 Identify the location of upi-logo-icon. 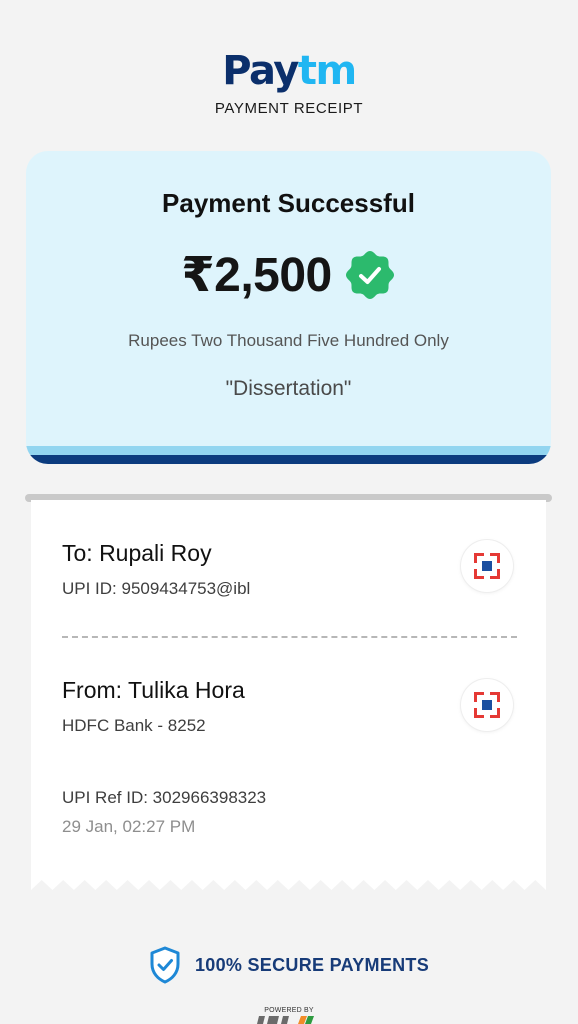
(285, 1020).